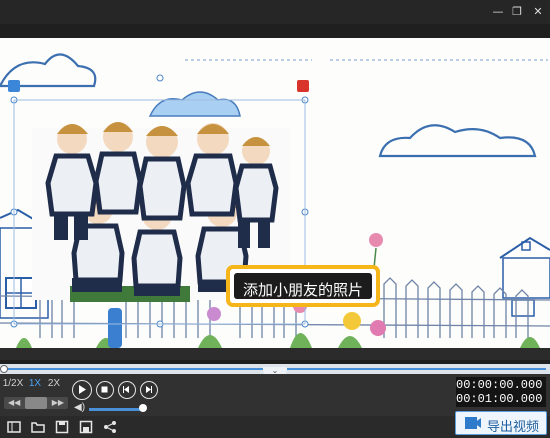  Describe the element at coordinates (473, 423) in the screenshot. I see `export-icon` at that location.